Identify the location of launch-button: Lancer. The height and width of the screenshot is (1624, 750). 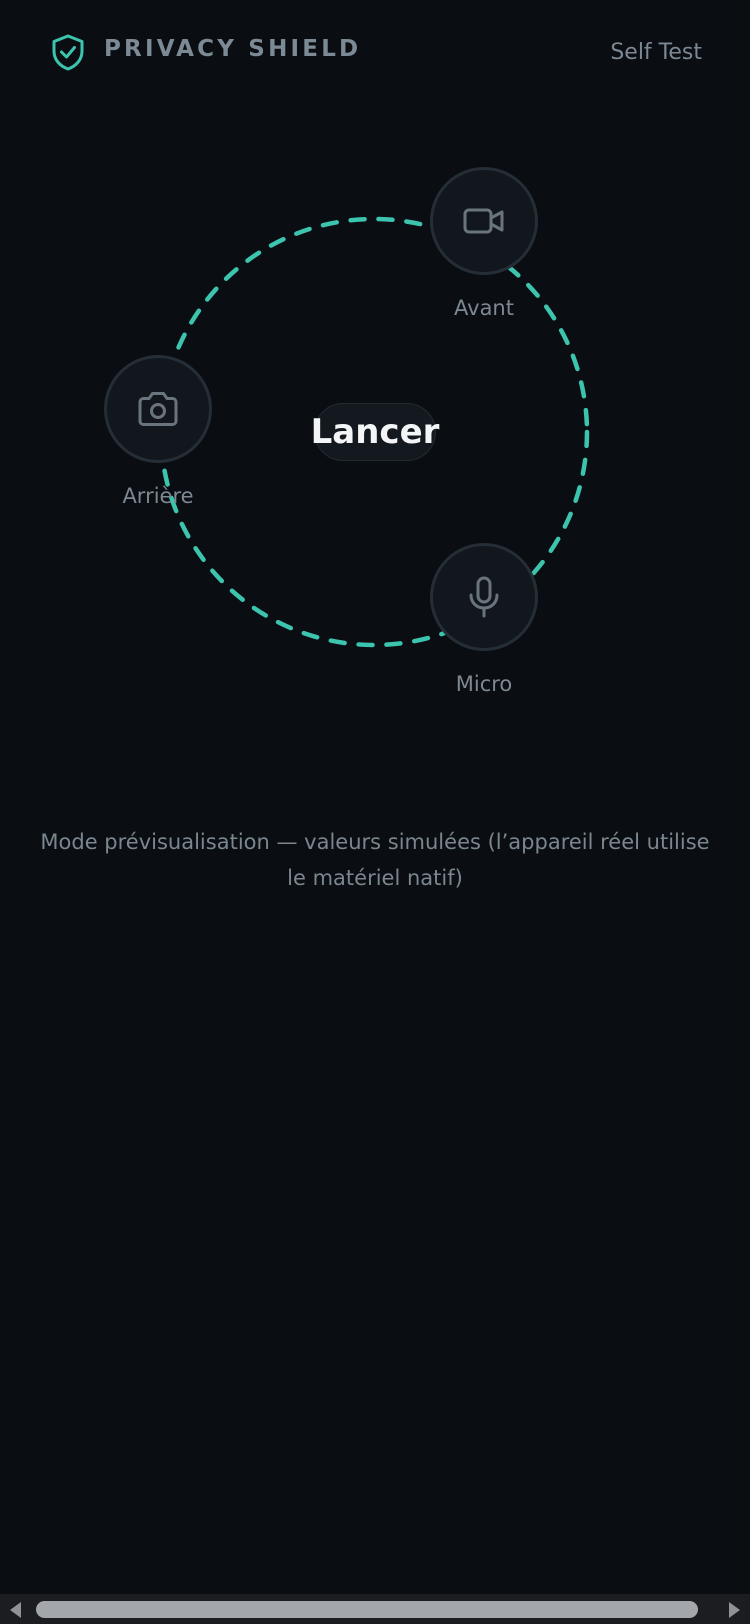
(375, 432).